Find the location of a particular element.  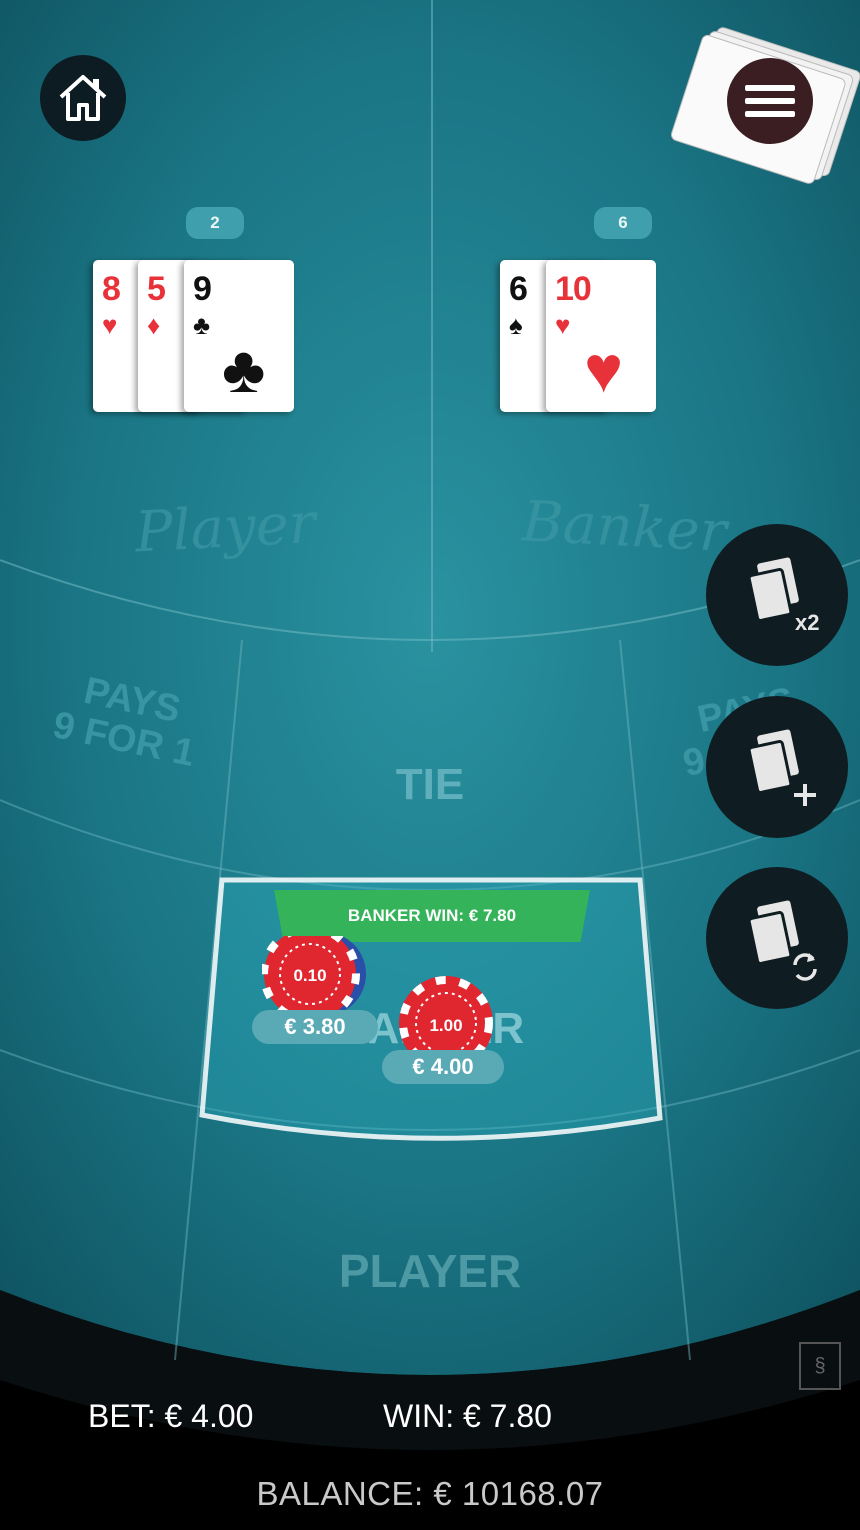

menu-icon is located at coordinates (770, 101).